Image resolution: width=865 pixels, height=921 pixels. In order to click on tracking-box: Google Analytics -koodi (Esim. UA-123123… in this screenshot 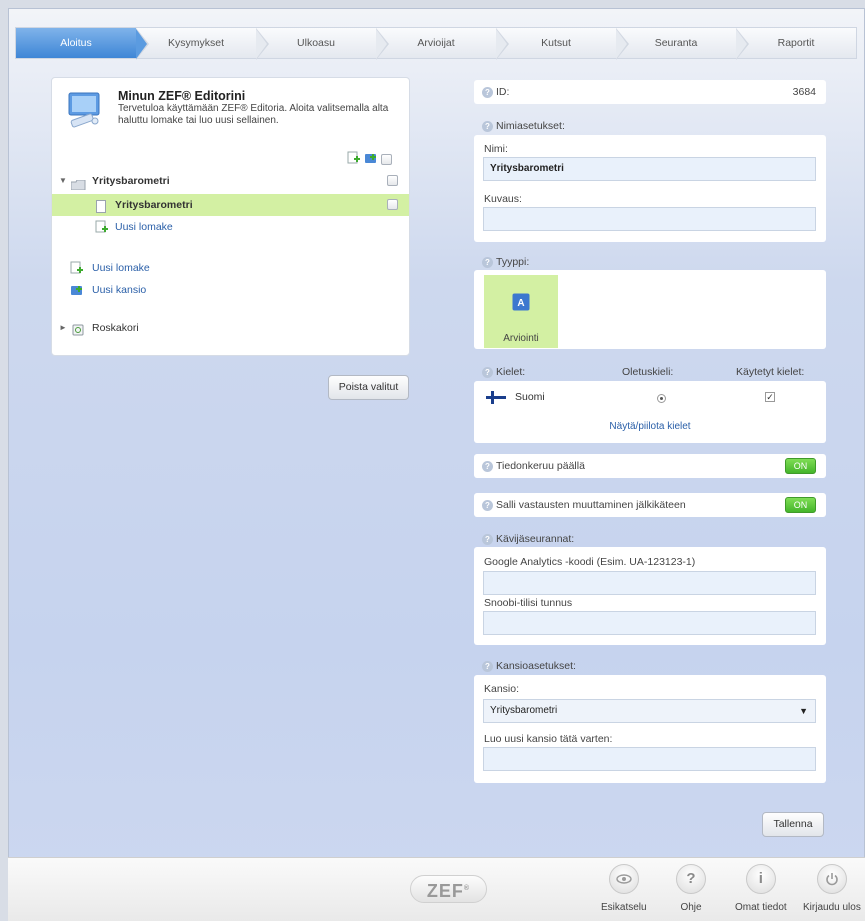, I will do `click(650, 596)`.